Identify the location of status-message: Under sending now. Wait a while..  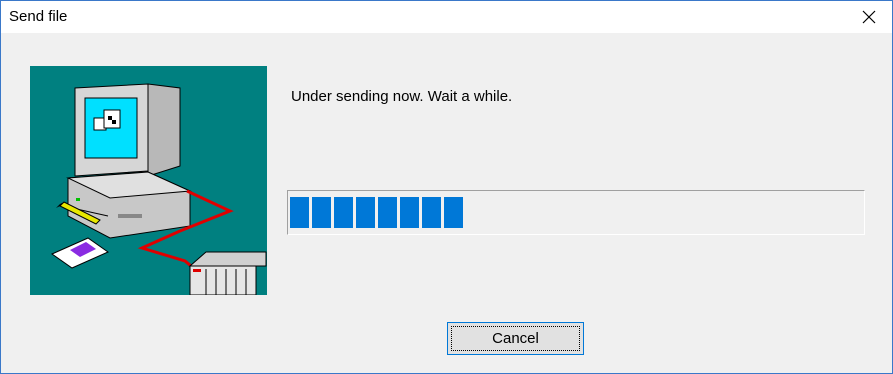
(402, 96).